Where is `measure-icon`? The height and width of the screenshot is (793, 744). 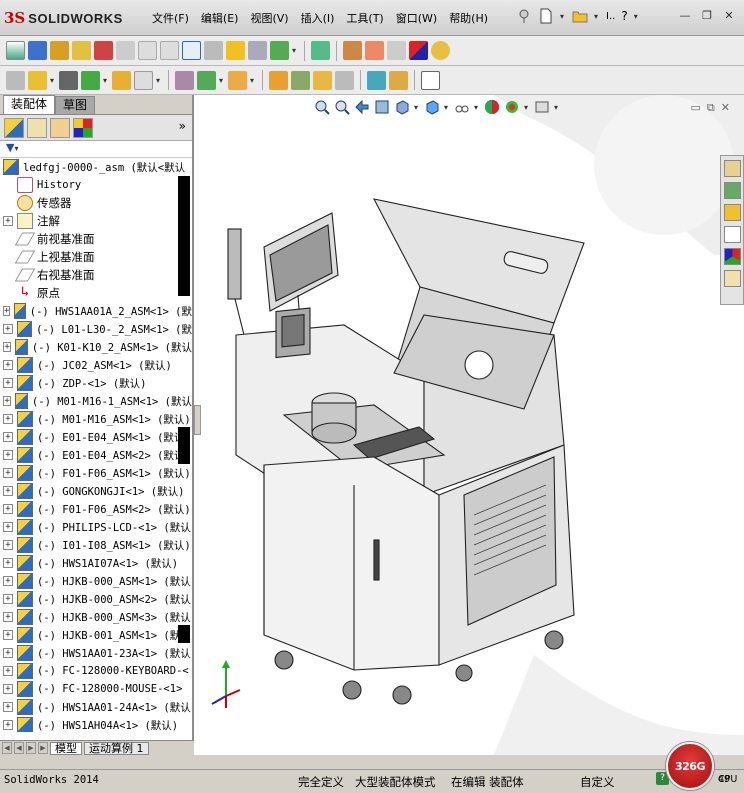
measure-icon is located at coordinates (81, 50).